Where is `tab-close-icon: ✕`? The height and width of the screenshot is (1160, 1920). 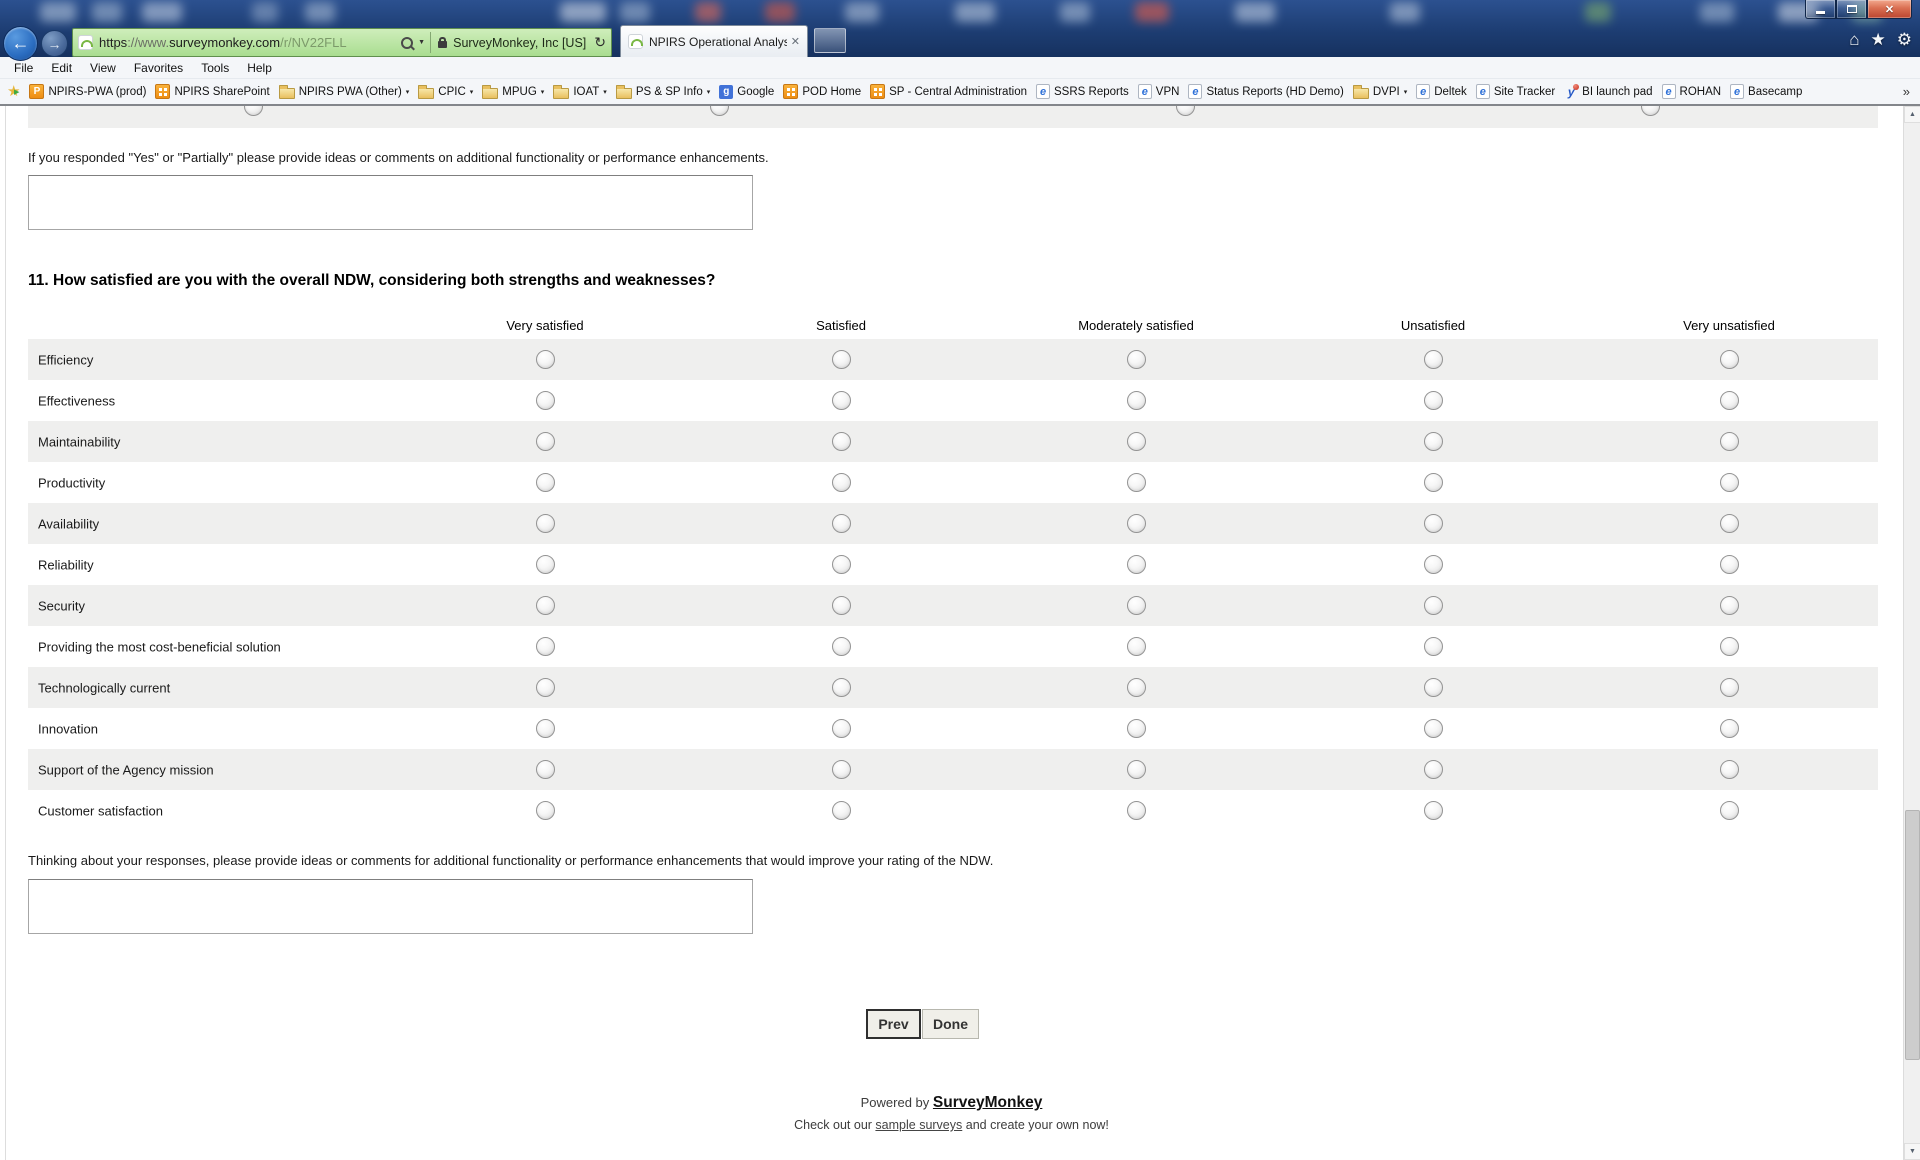
tab-close-icon: ✕ is located at coordinates (795, 41).